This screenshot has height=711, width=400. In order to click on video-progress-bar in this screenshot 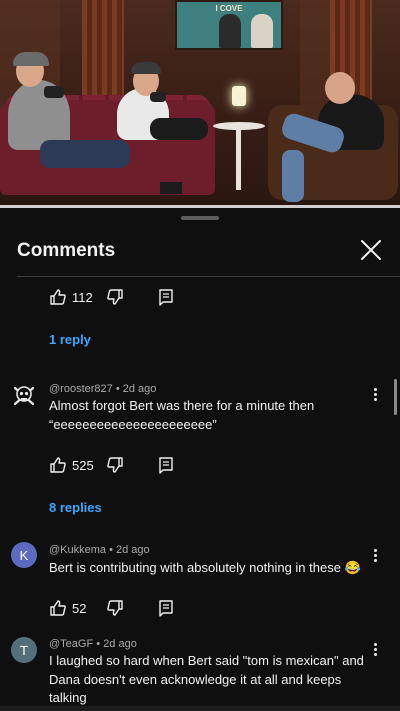, I will do `click(200, 206)`.